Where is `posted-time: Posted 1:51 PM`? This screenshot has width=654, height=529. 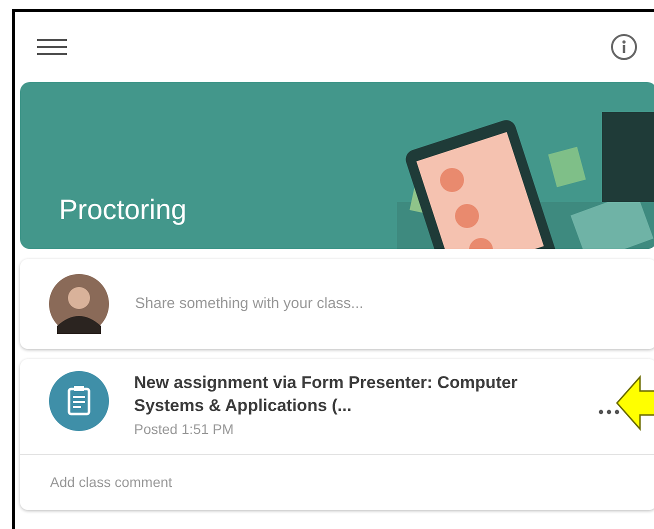
posted-time: Posted 1:51 PM is located at coordinates (184, 429).